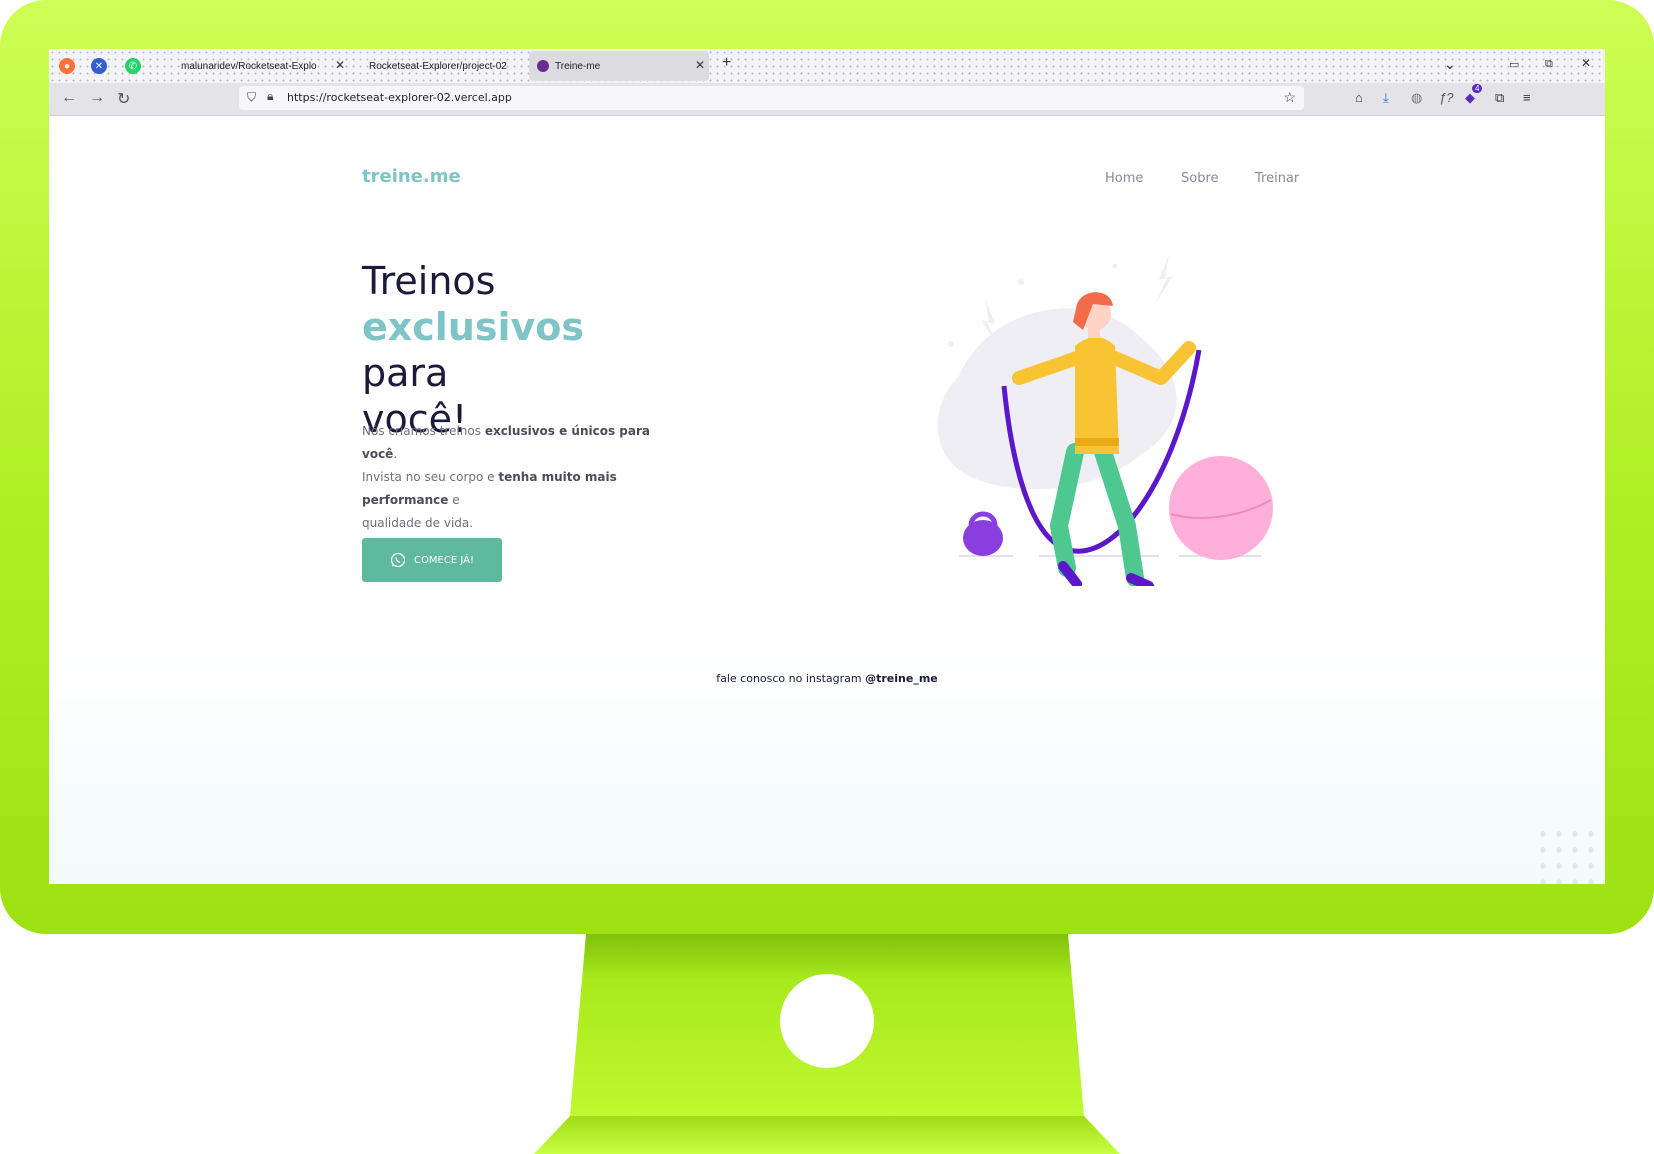 Image resolution: width=1654 pixels, height=1154 pixels. What do you see at coordinates (395, 454) in the screenshot?
I see `desc-text: .` at bounding box center [395, 454].